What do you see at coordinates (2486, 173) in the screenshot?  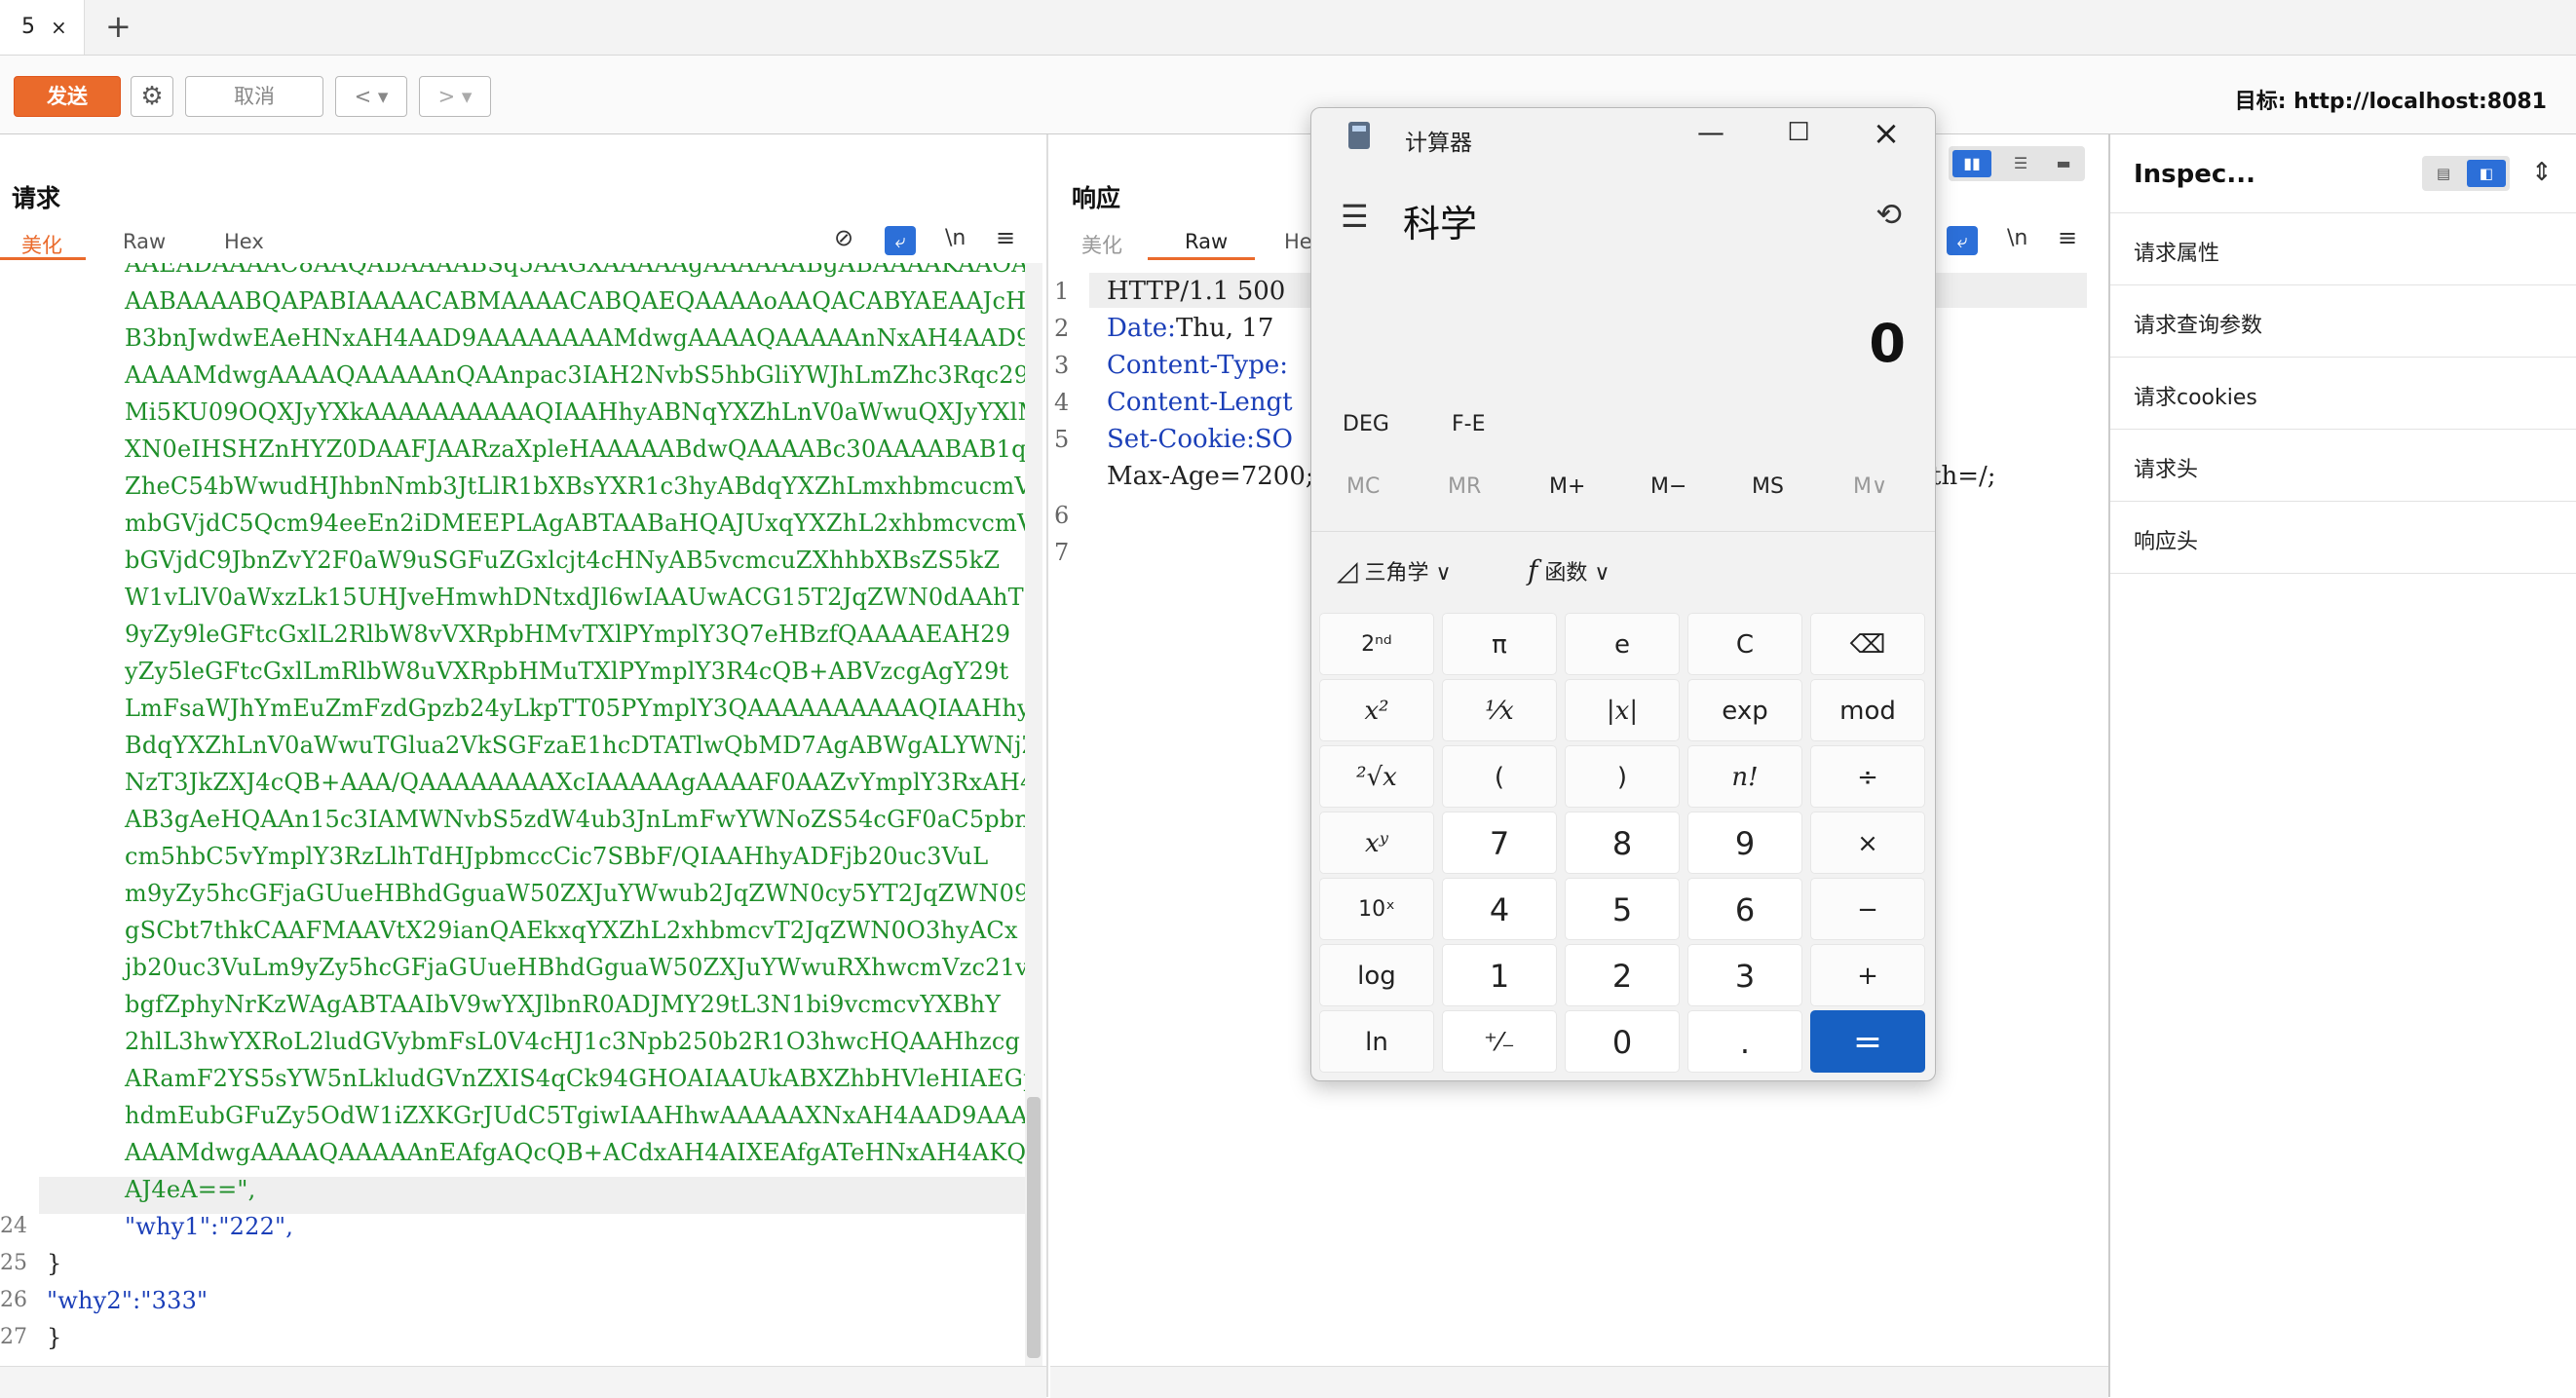 I see `panel-view-icon: ◧` at bounding box center [2486, 173].